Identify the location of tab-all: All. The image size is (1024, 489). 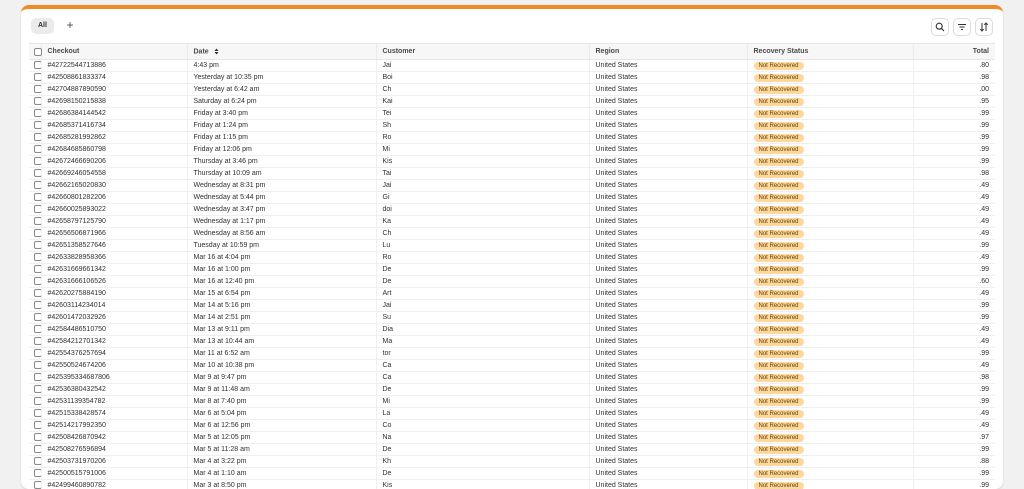
(42, 26).